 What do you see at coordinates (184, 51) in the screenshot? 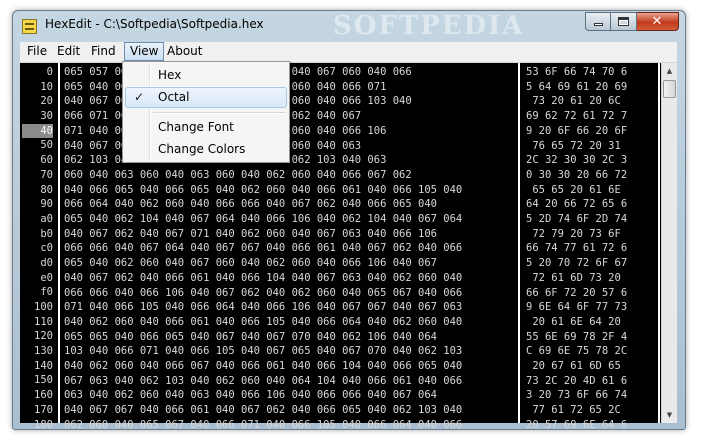
I see `menu-about: About` at bounding box center [184, 51].